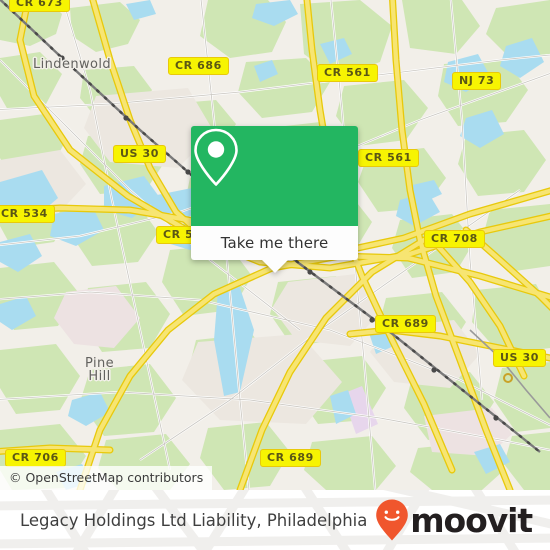 The image size is (550, 550). Describe the element at coordinates (347, 73) in the screenshot. I see `highway-shield-cr-561: CR 561` at that location.